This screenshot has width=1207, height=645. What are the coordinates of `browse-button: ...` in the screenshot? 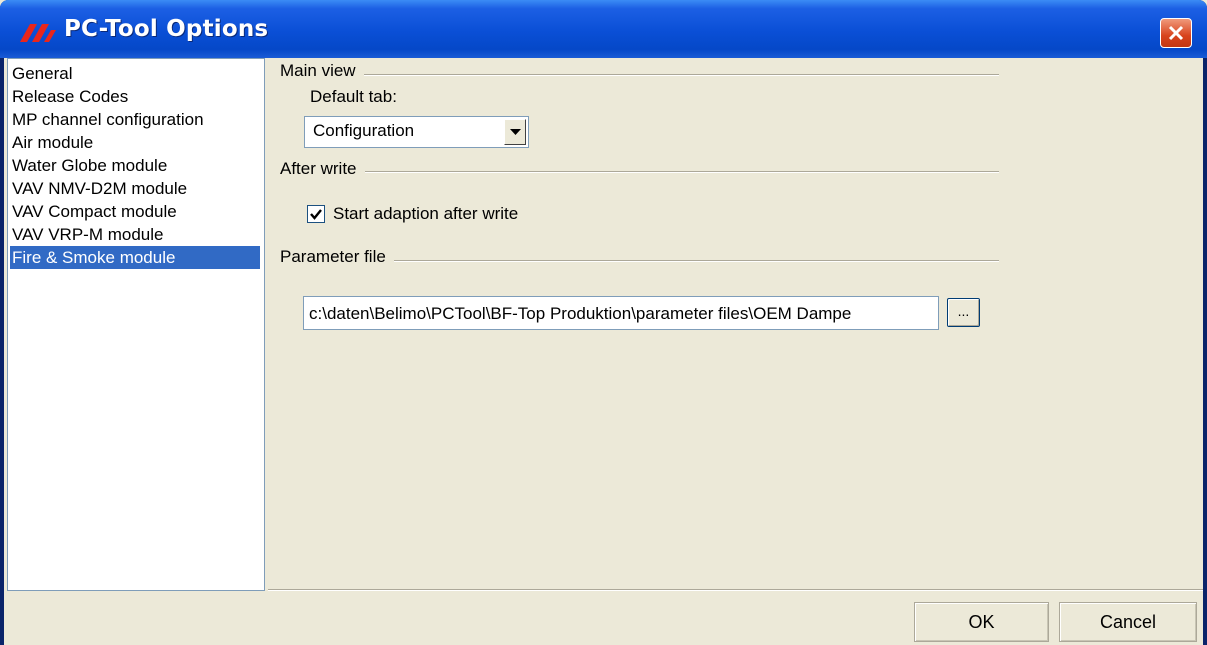 It's located at (963, 312).